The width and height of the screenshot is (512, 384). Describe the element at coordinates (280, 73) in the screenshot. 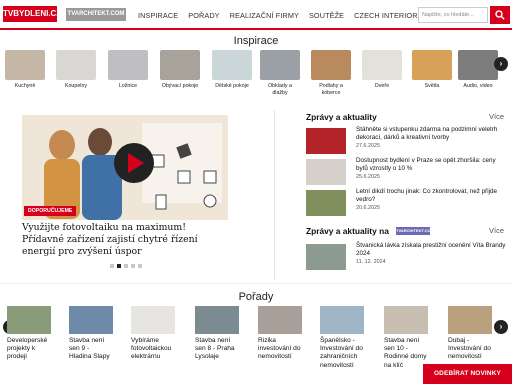

I see `category-obklady-a-dlazby: Obklady a dlažby` at that location.